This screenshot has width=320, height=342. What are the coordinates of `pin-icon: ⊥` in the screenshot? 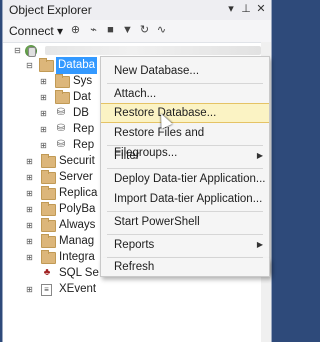 It's located at (246, 9).